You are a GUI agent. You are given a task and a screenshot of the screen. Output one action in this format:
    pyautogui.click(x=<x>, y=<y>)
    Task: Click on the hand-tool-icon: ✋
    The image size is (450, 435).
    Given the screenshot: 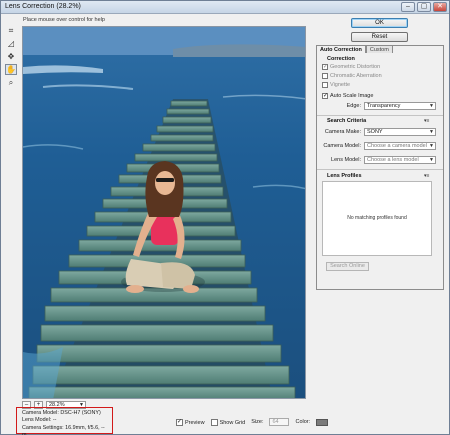 What is the action you would take?
    pyautogui.click(x=11, y=69)
    